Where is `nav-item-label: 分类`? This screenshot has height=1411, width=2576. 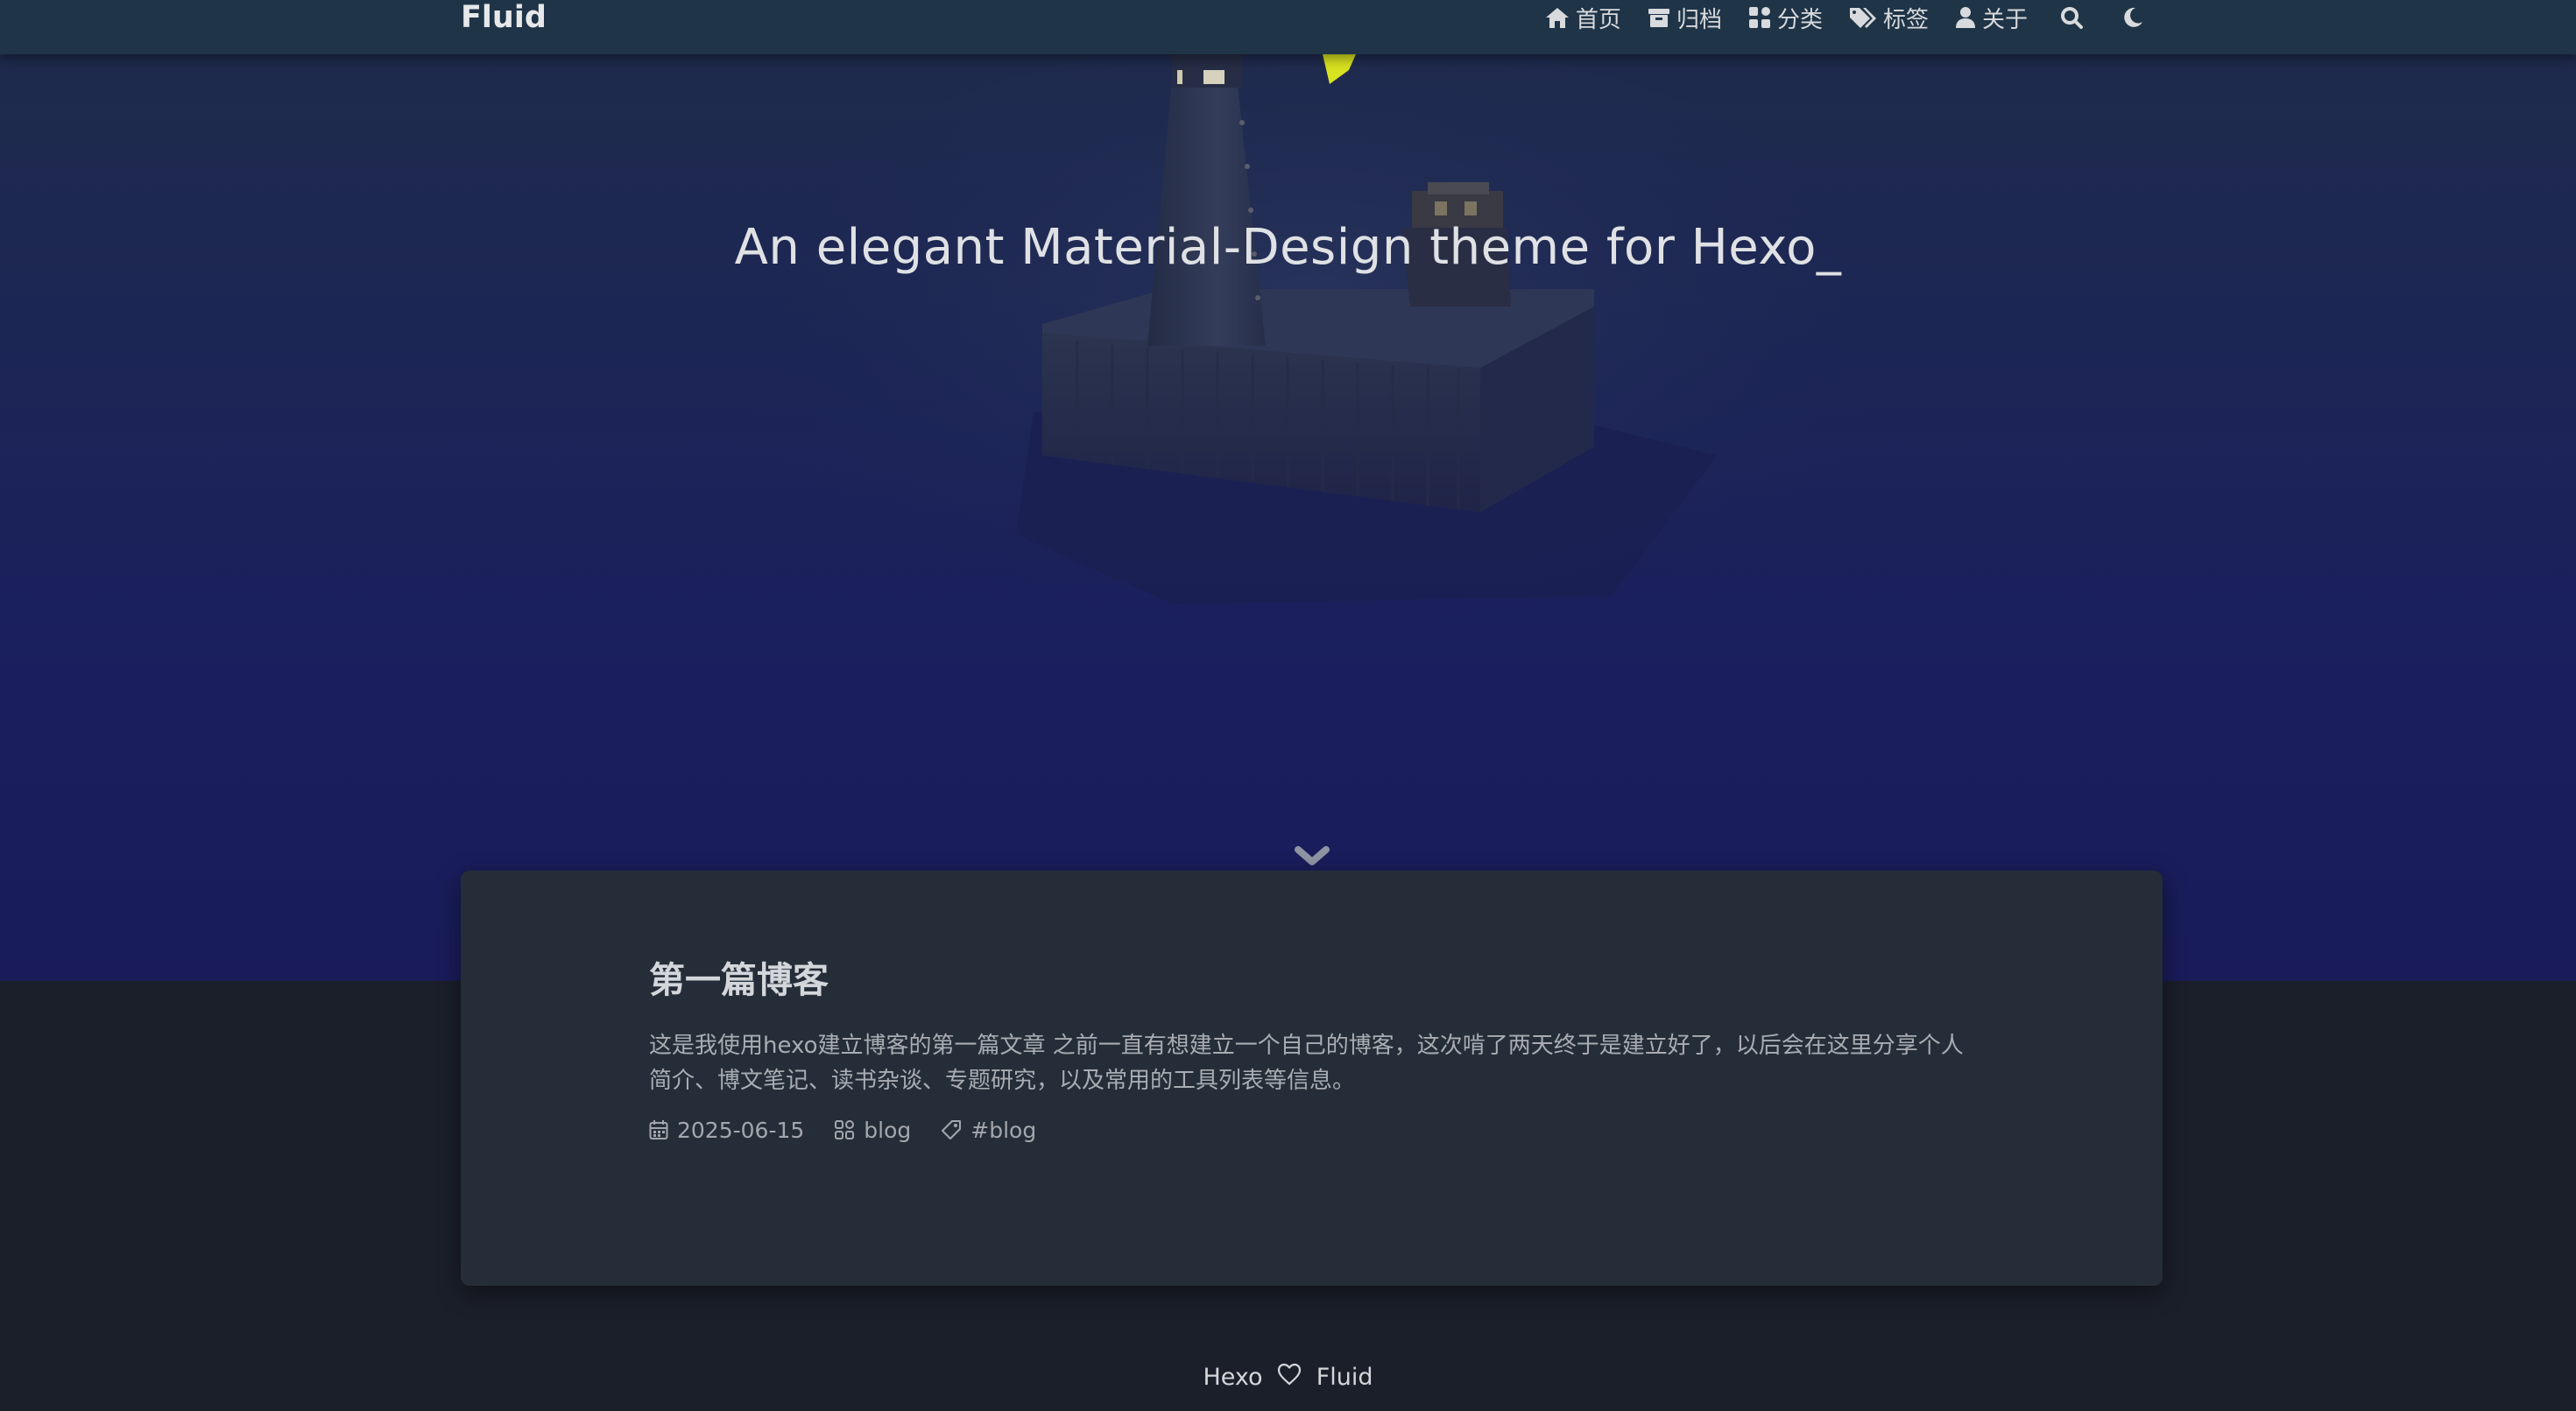 nav-item-label: 分类 is located at coordinates (1799, 20).